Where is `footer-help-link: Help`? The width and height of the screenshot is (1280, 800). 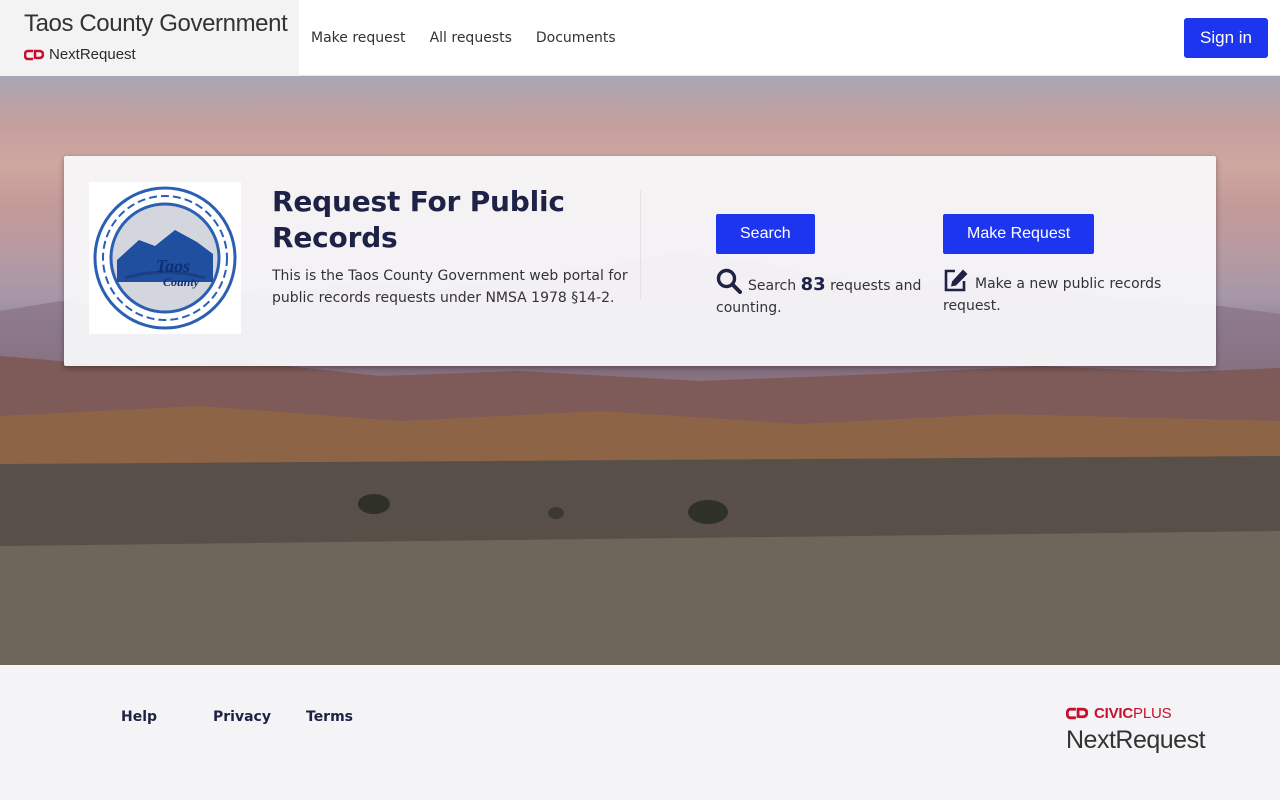
footer-help-link: Help is located at coordinates (139, 717).